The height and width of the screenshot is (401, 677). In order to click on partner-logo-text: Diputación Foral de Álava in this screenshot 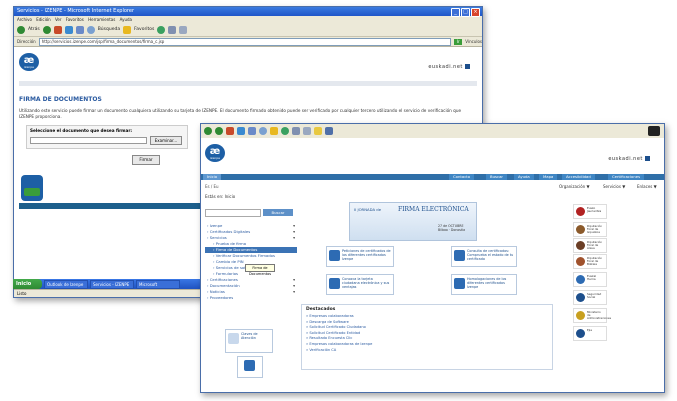, I will do `click(595, 245)`.